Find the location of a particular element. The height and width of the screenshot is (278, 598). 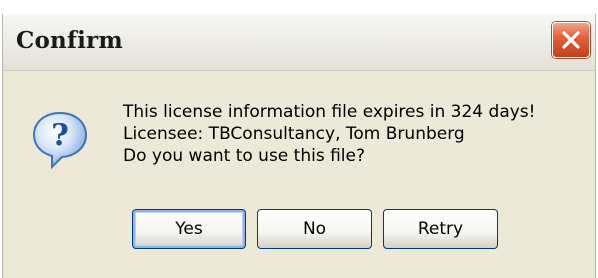

message-line-question: Do you want to use this file? is located at coordinates (244, 156).